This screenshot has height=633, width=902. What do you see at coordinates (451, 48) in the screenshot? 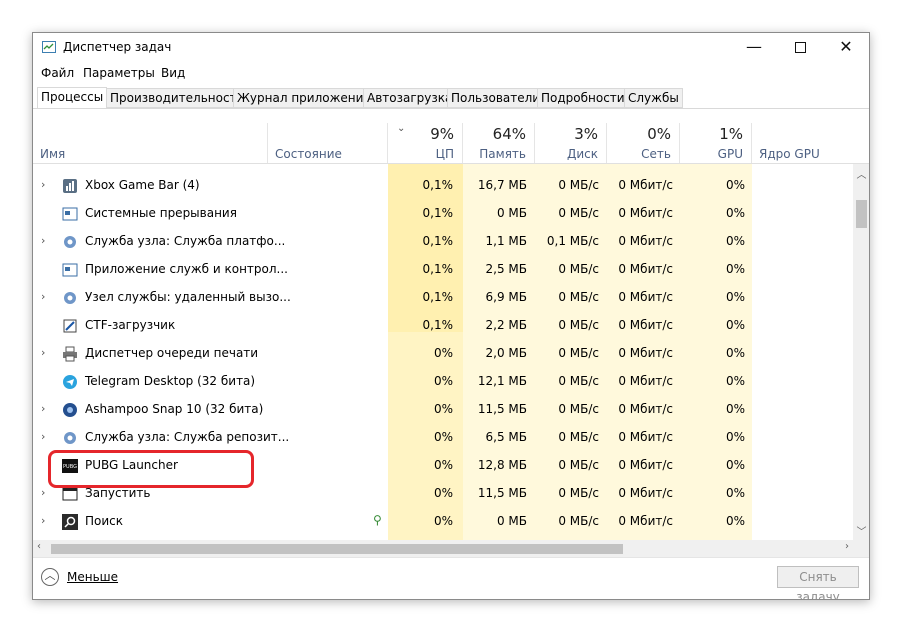
I see `title-bar: Диспетчер задач — ✕` at bounding box center [451, 48].